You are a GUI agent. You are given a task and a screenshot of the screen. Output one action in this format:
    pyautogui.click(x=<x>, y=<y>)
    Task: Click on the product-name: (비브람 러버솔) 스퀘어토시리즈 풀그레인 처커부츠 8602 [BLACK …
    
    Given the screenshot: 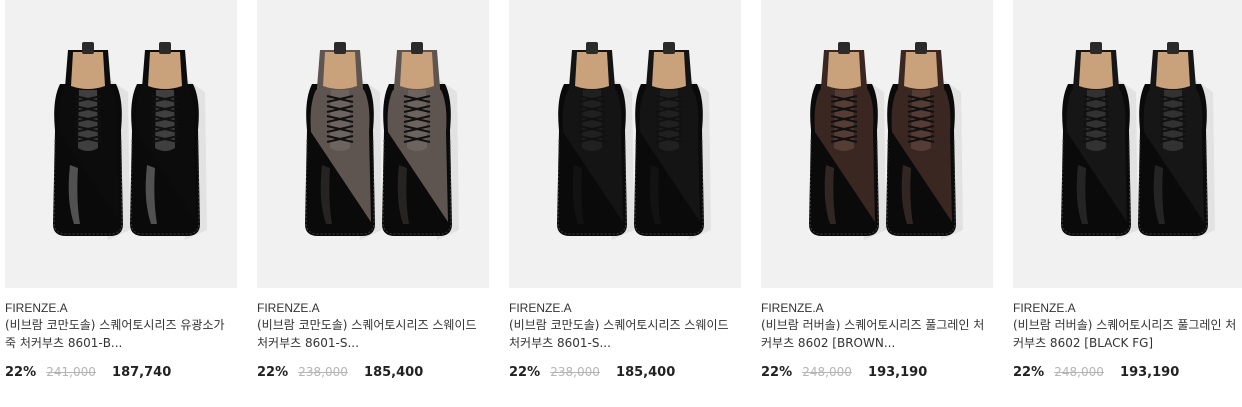 What is the action you would take?
    pyautogui.click(x=1127, y=334)
    